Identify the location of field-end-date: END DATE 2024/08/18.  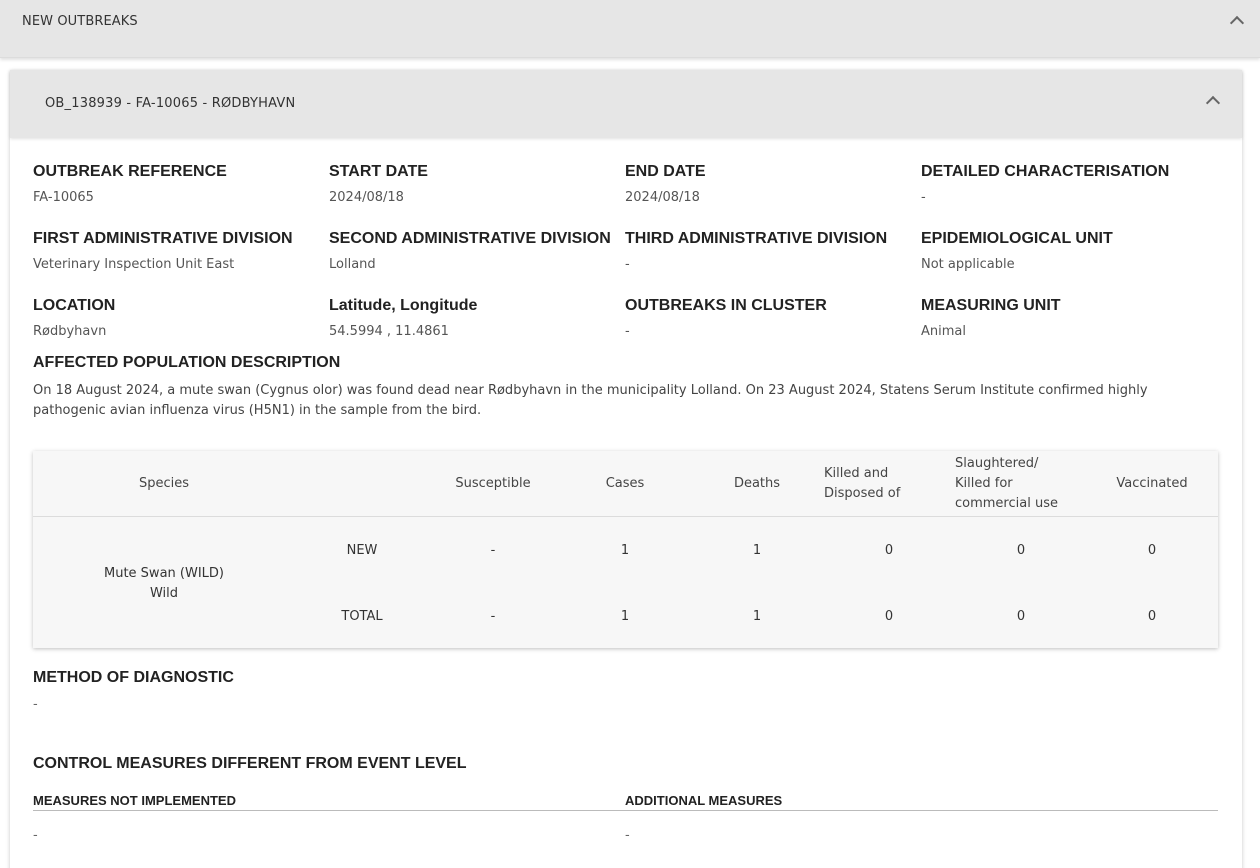
(770, 184).